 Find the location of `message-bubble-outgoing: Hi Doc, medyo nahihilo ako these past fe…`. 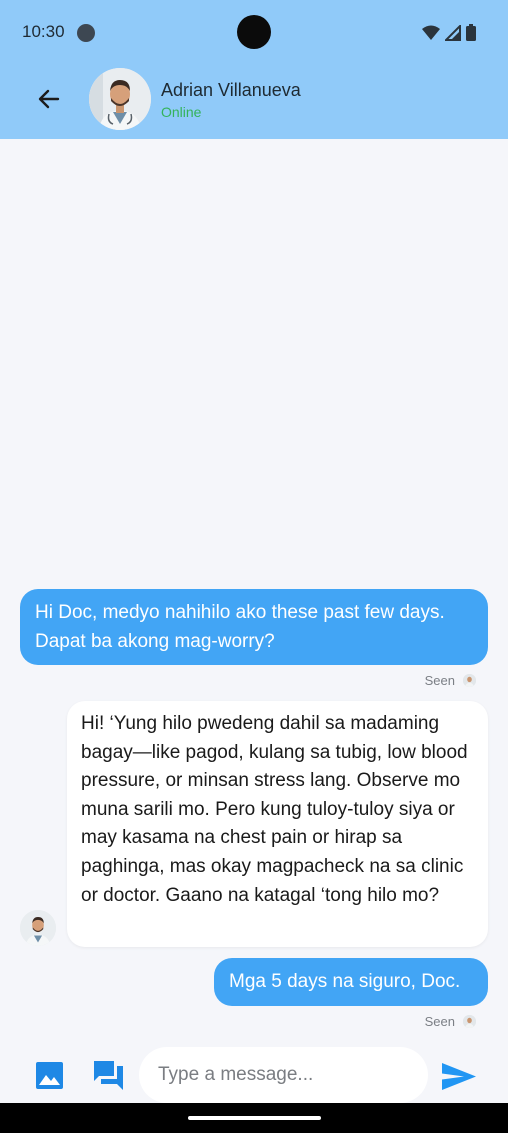

message-bubble-outgoing: Hi Doc, medyo nahihilo ako these past fe… is located at coordinates (254, 627).